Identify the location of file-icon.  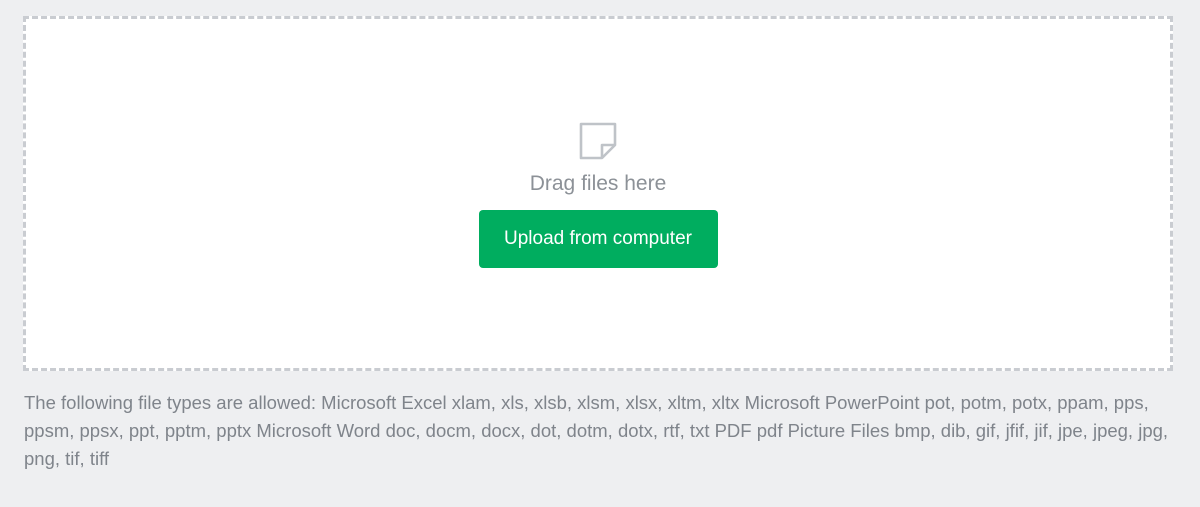
(598, 141).